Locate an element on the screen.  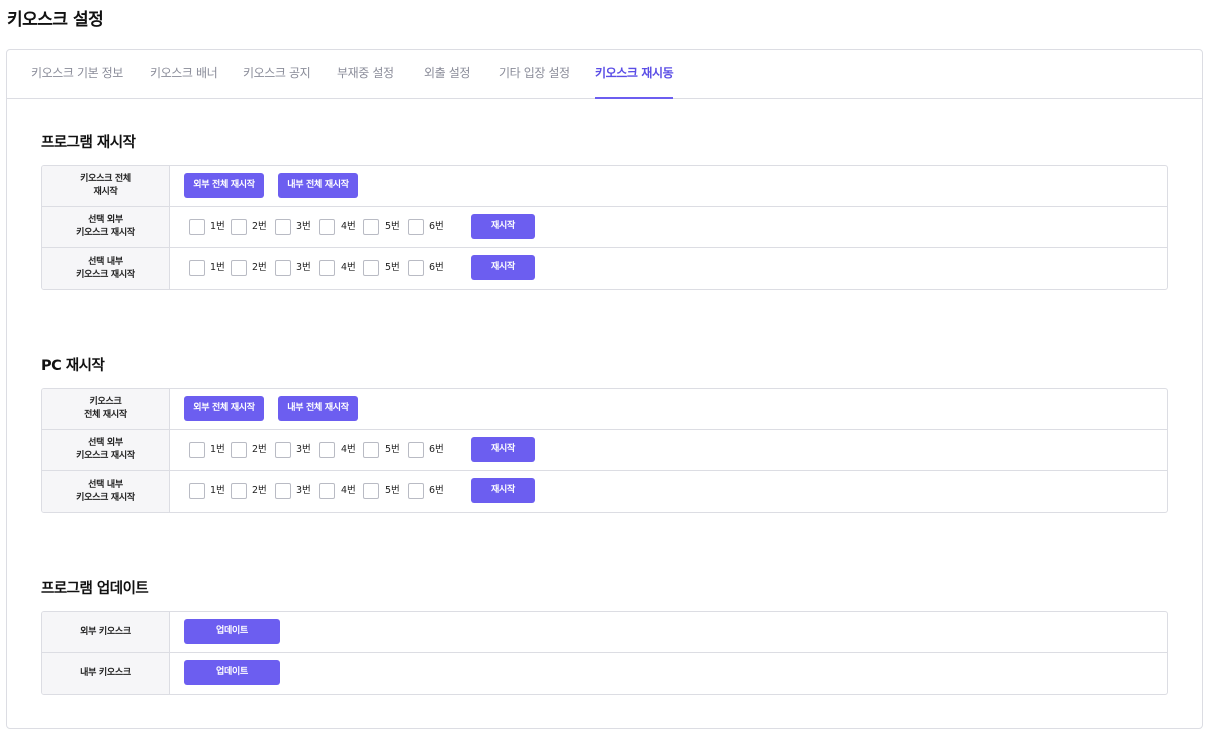
section-title-program-restart: 프로그램 재시작 is located at coordinates (88, 143).